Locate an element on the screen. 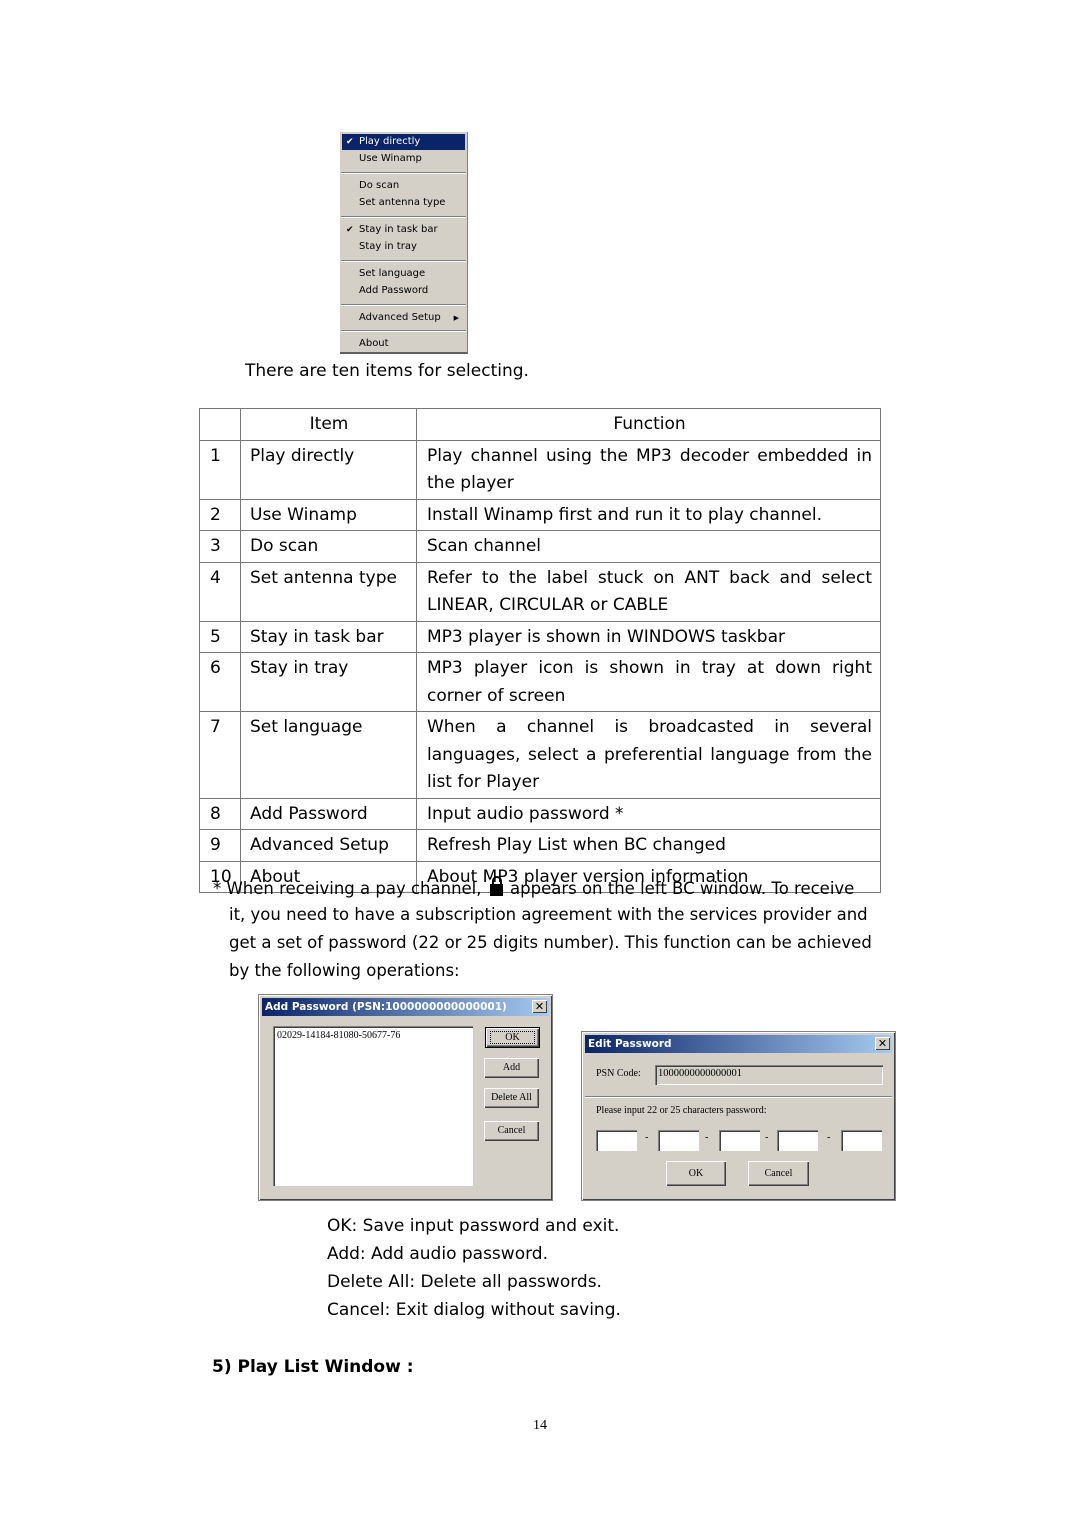  menu-item-set-language: Set language is located at coordinates (403, 274).